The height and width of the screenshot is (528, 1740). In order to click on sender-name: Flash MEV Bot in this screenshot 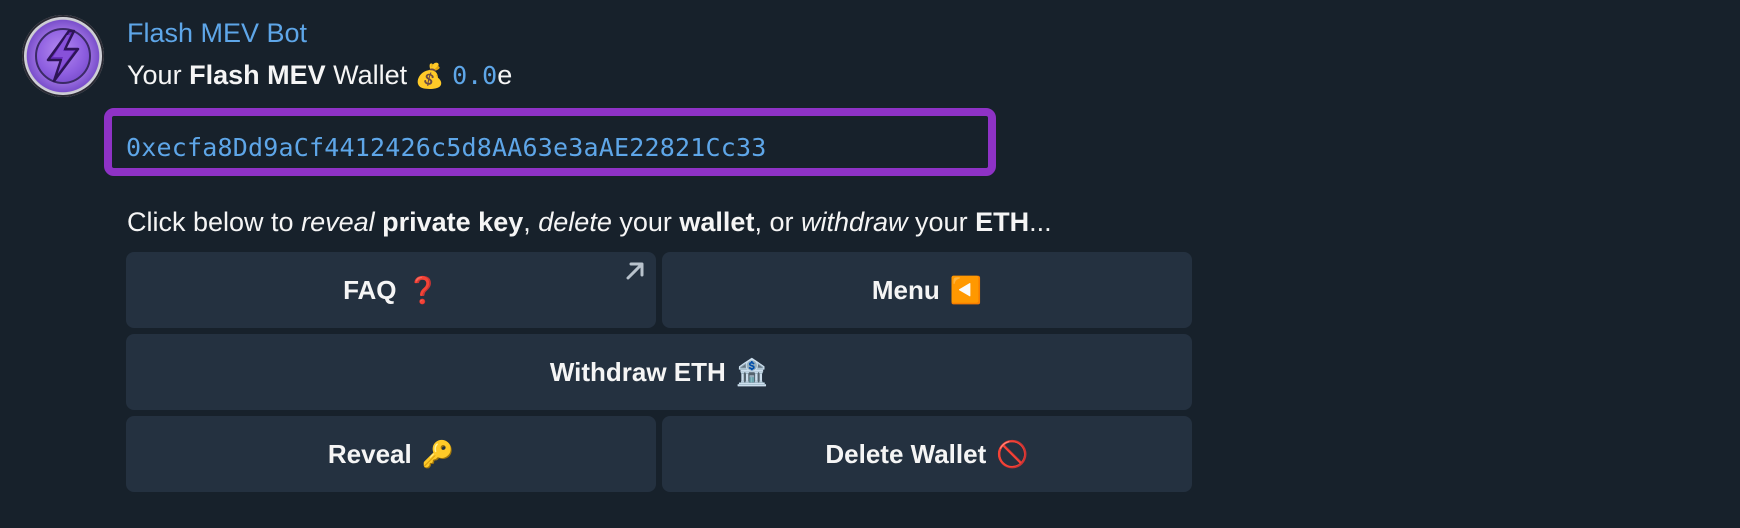, I will do `click(217, 33)`.